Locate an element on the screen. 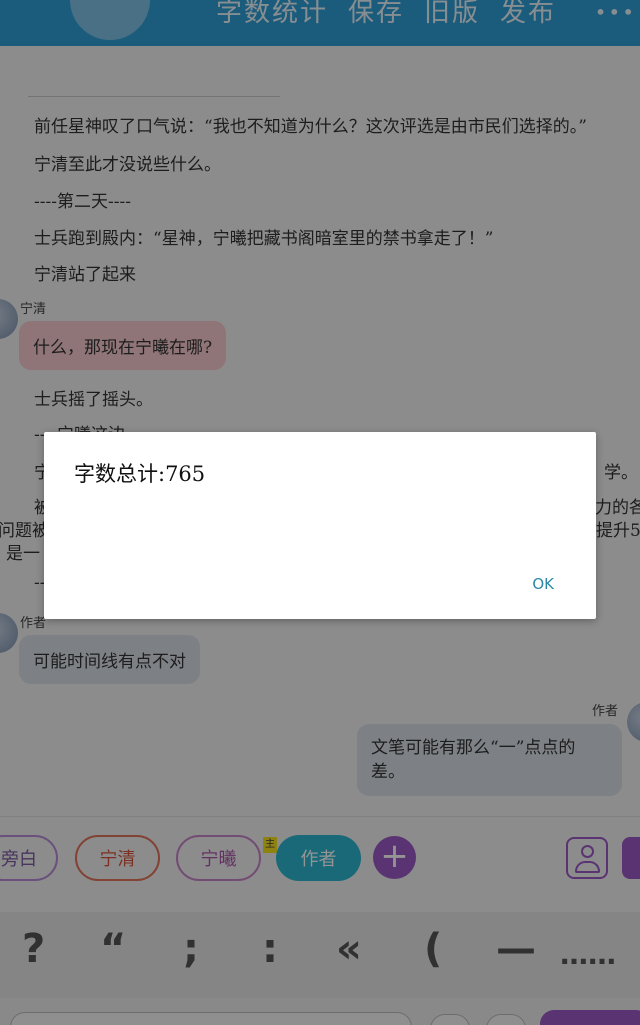 Image resolution: width=640 pixels, height=1025 pixels. word-count-message: 字数总计:765 is located at coordinates (140, 474).